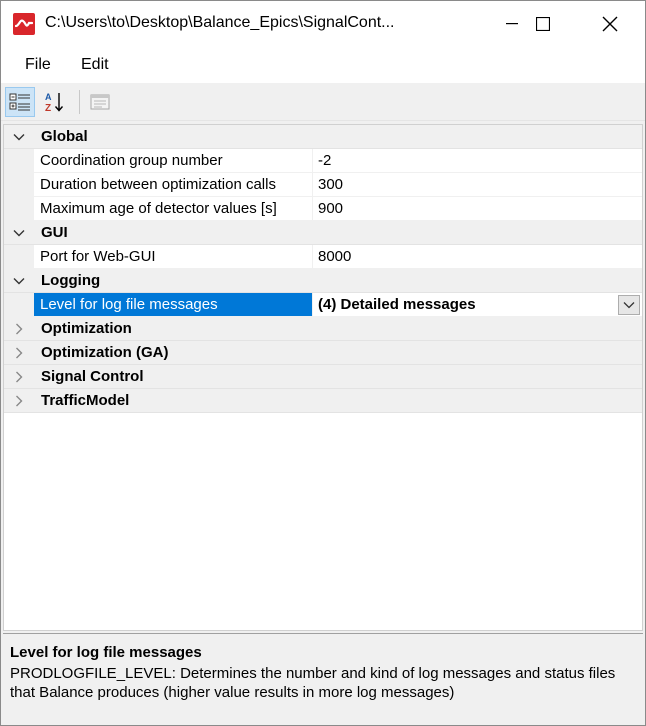 The image size is (646, 726). What do you see at coordinates (323, 353) in the screenshot?
I see `category-optimization-ga: Optimization (GA)` at bounding box center [323, 353].